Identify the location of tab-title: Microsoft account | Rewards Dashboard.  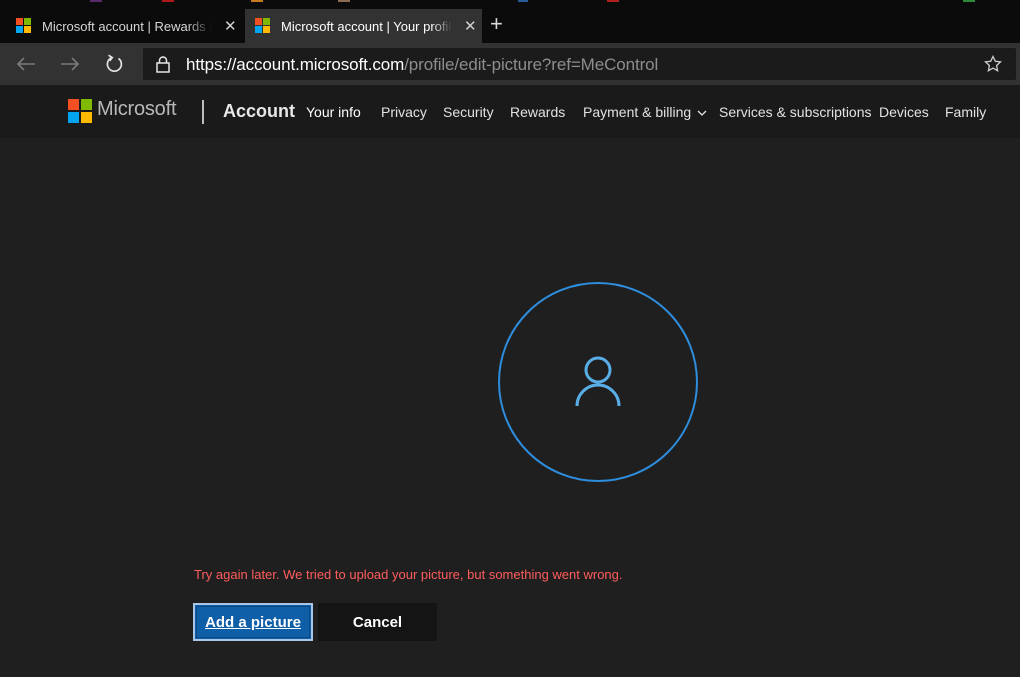
(127, 26).